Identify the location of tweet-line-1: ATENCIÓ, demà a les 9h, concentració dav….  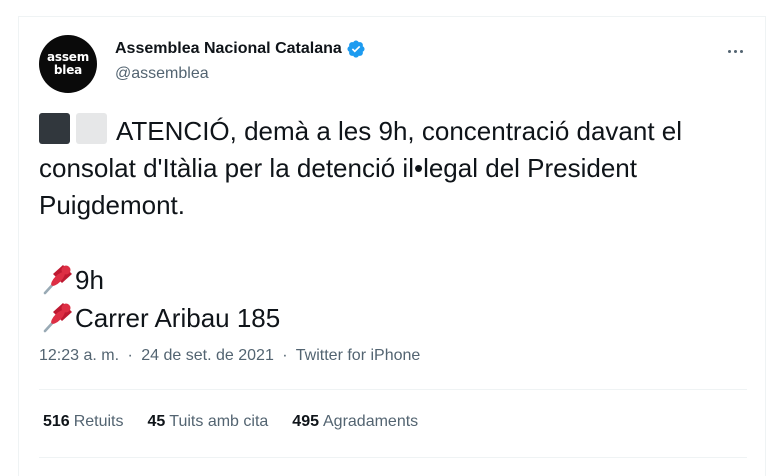
(399, 131).